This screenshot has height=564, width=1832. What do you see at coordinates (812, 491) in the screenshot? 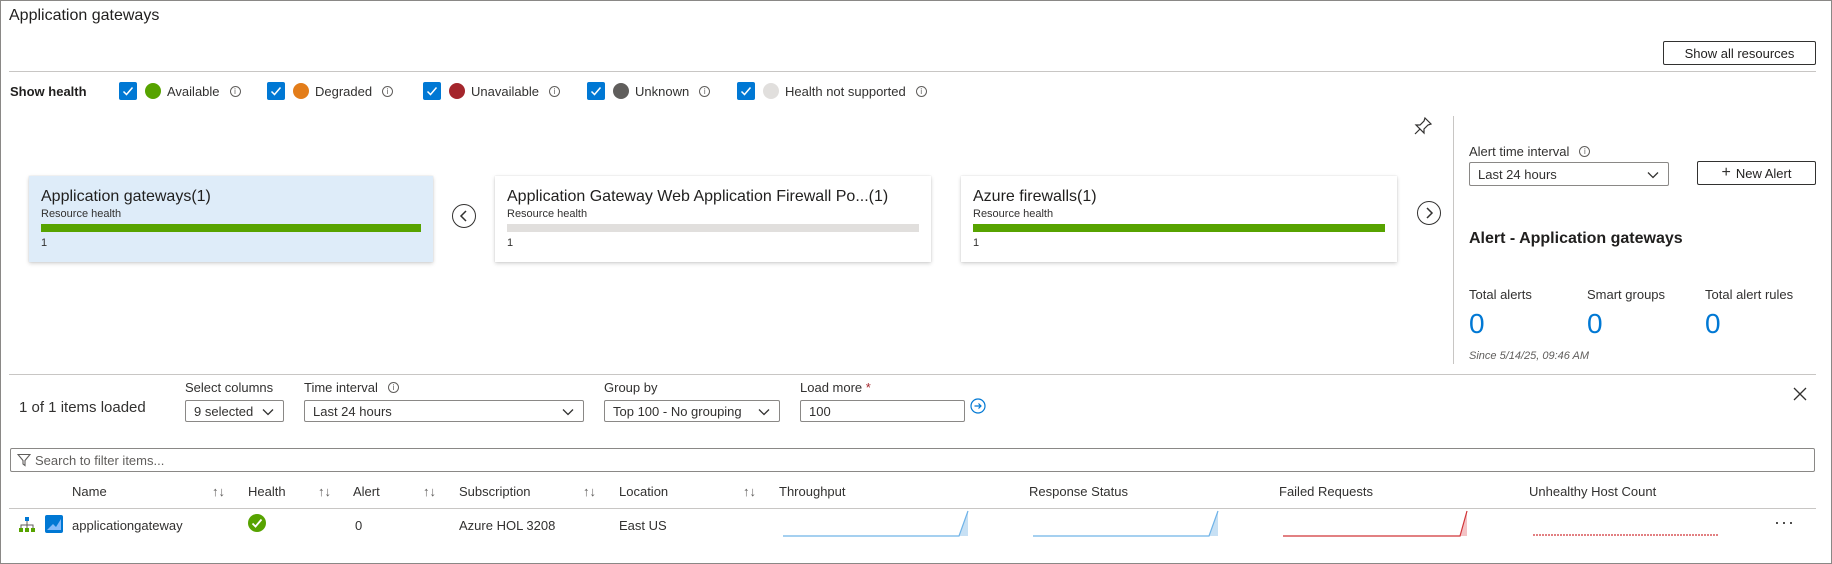
I see `column-header-throughput: Throughput` at bounding box center [812, 491].